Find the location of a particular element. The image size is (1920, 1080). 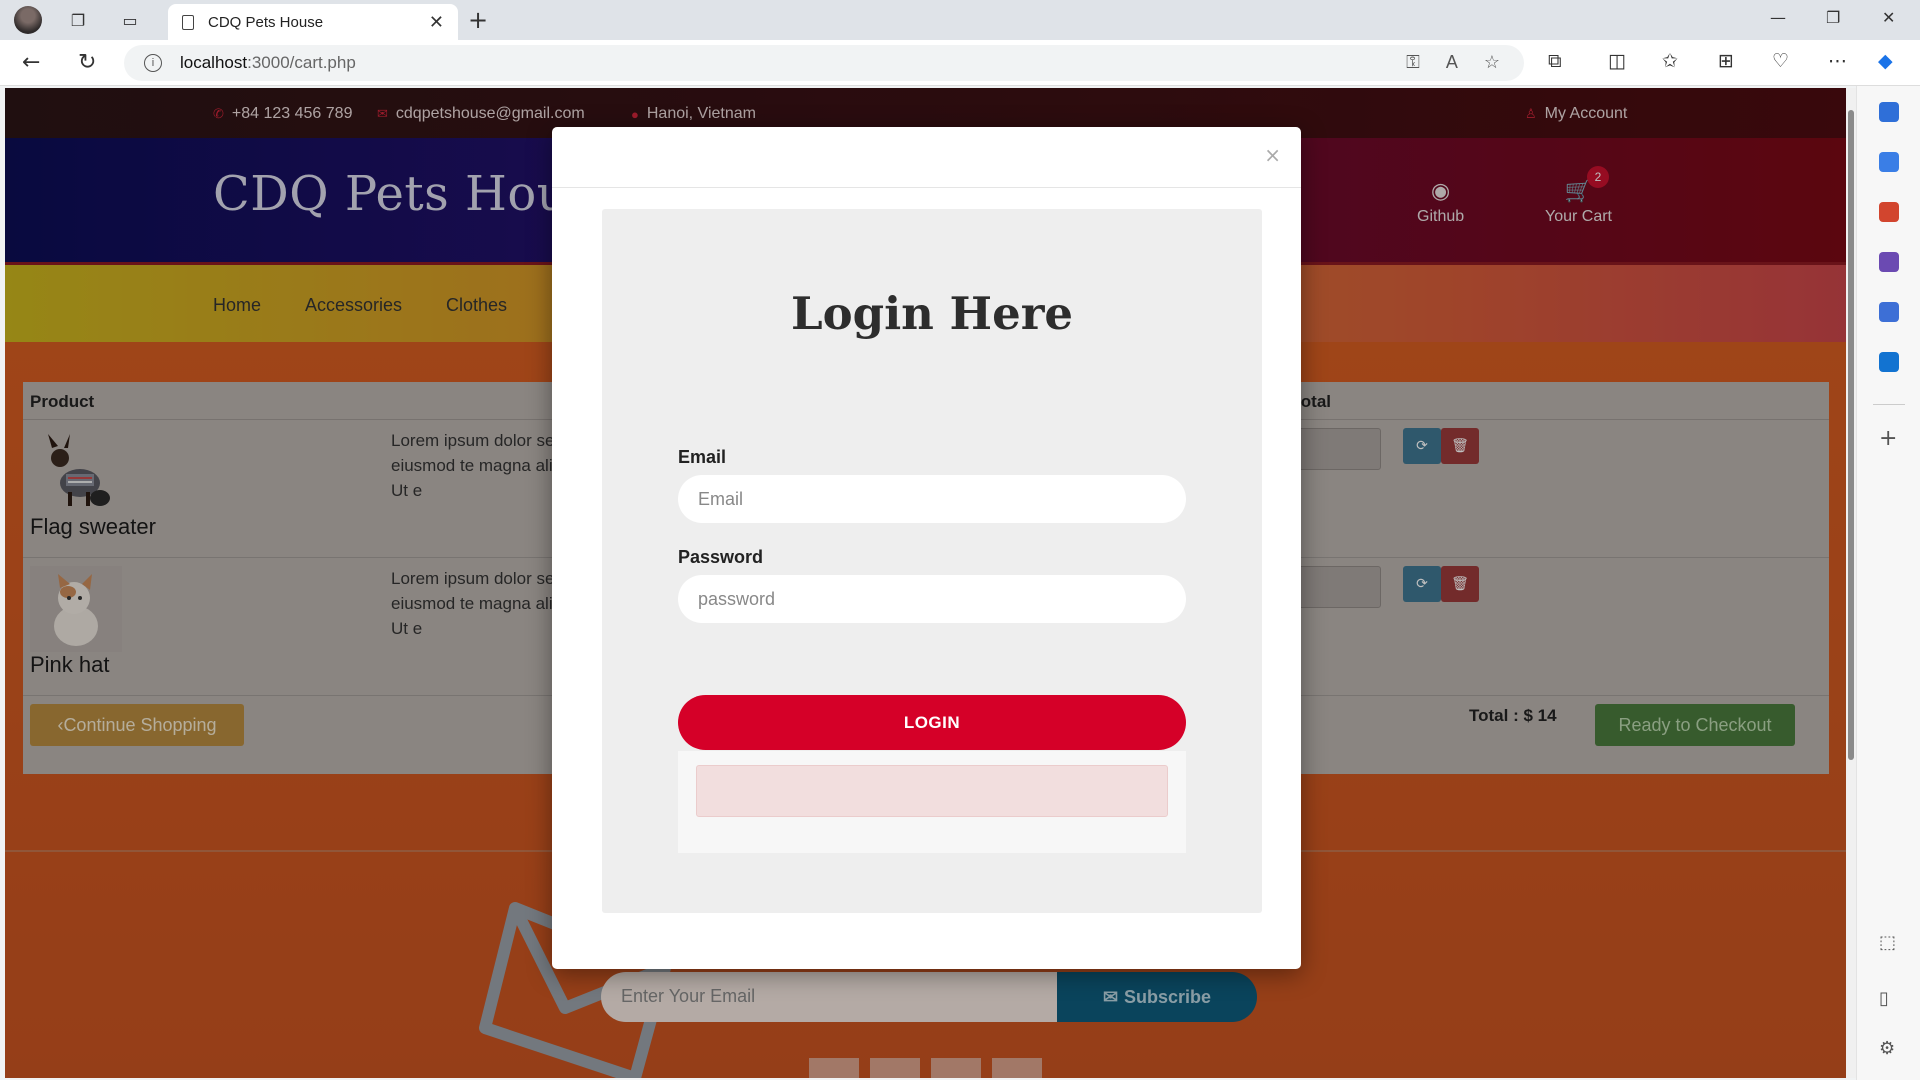

browser-essentials-icon: ♡ is located at coordinates (1780, 61).